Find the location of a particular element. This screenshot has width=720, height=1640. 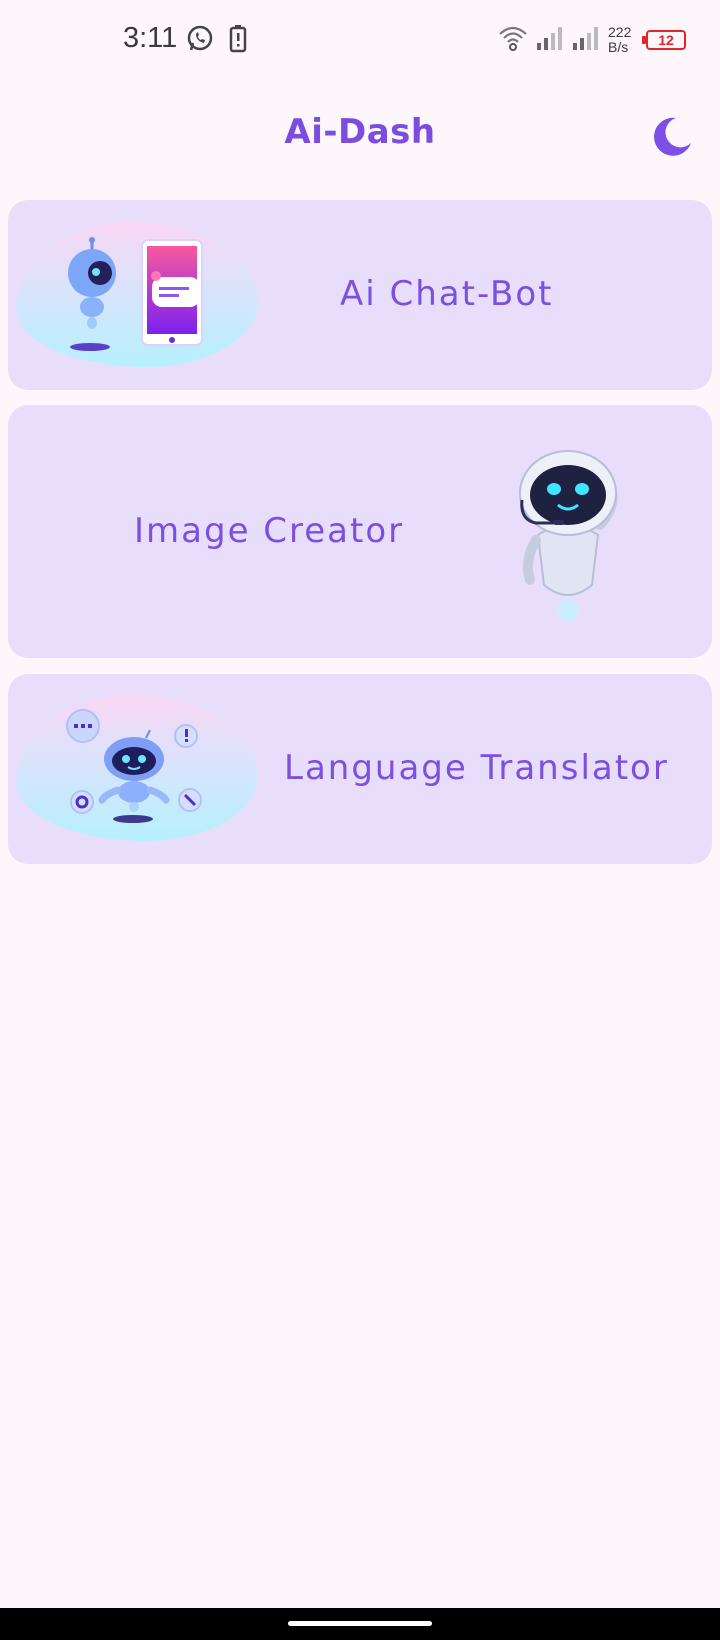

home-indicator is located at coordinates (360, 1623).